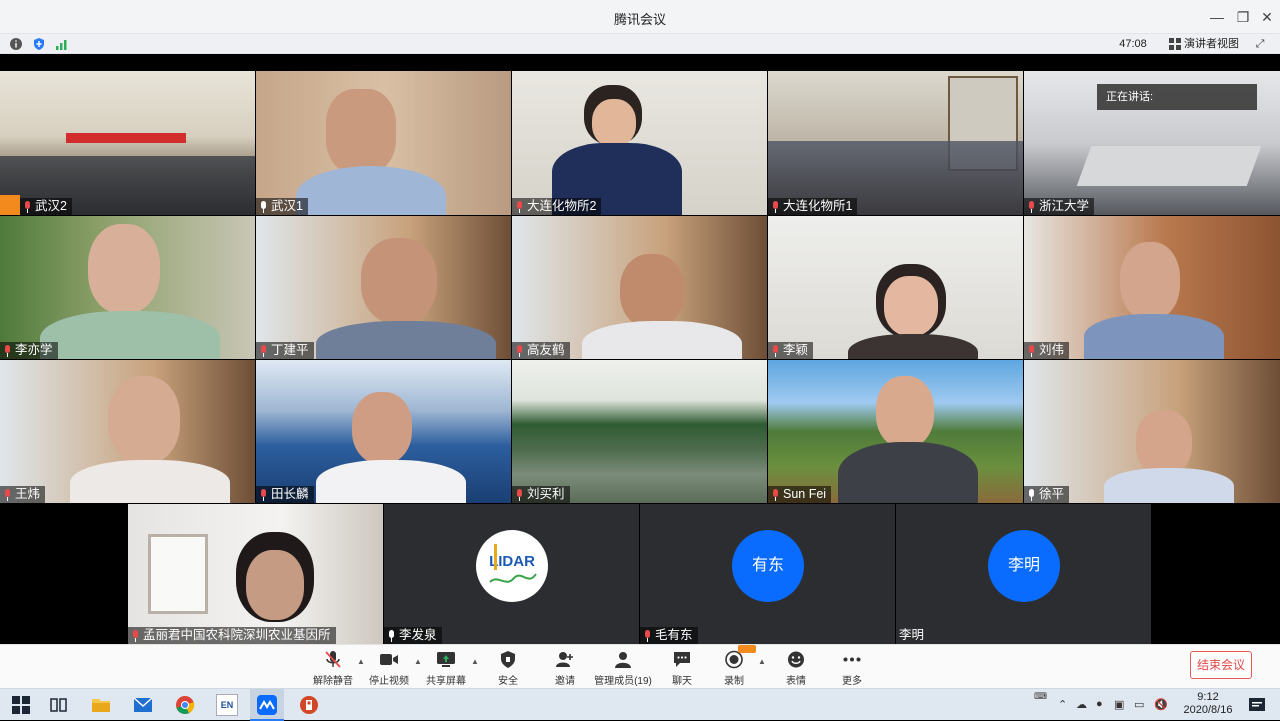 The image size is (1280, 721). I want to click on emoji-icon, so click(796, 659).